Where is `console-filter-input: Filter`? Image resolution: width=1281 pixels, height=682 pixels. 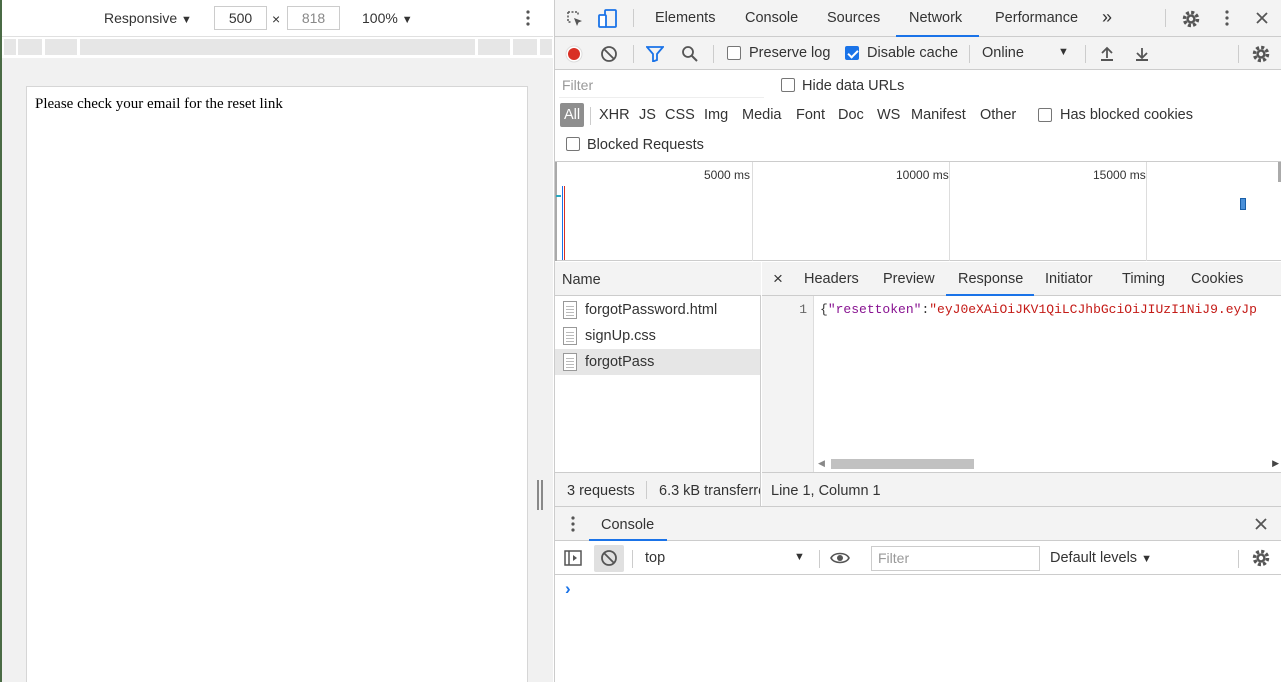
console-filter-input: Filter is located at coordinates (955, 558).